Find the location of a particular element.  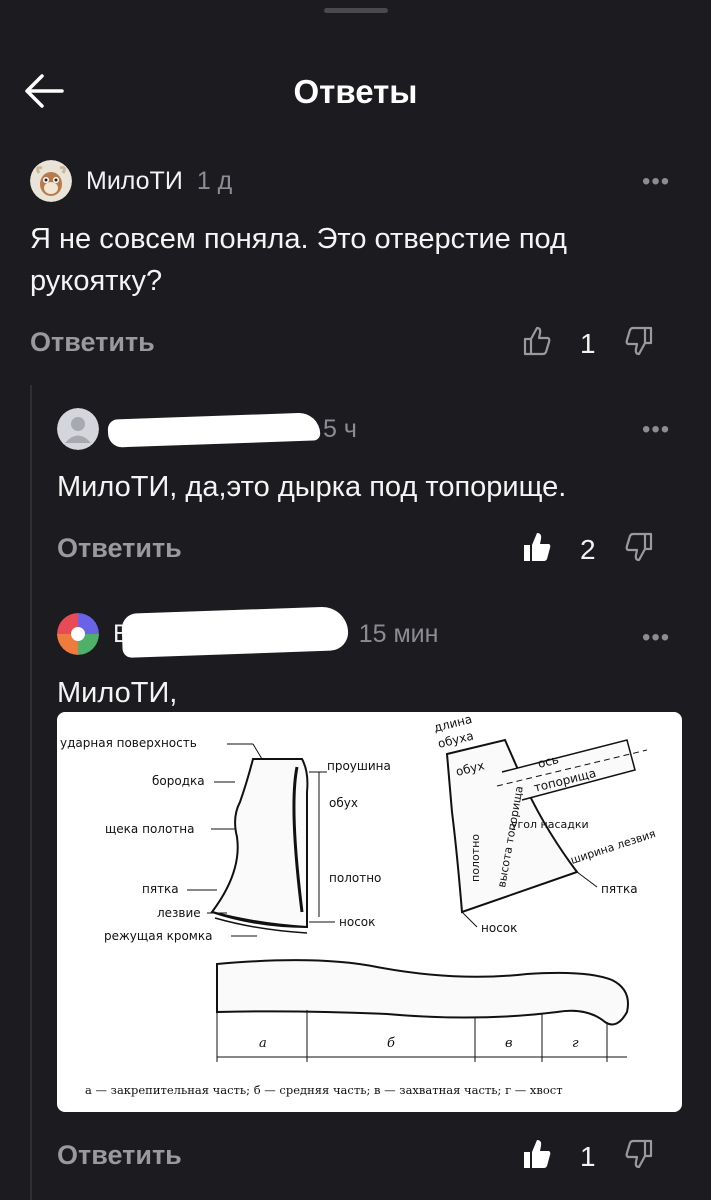

label-edge: режущая кромка is located at coordinates (158, 936).